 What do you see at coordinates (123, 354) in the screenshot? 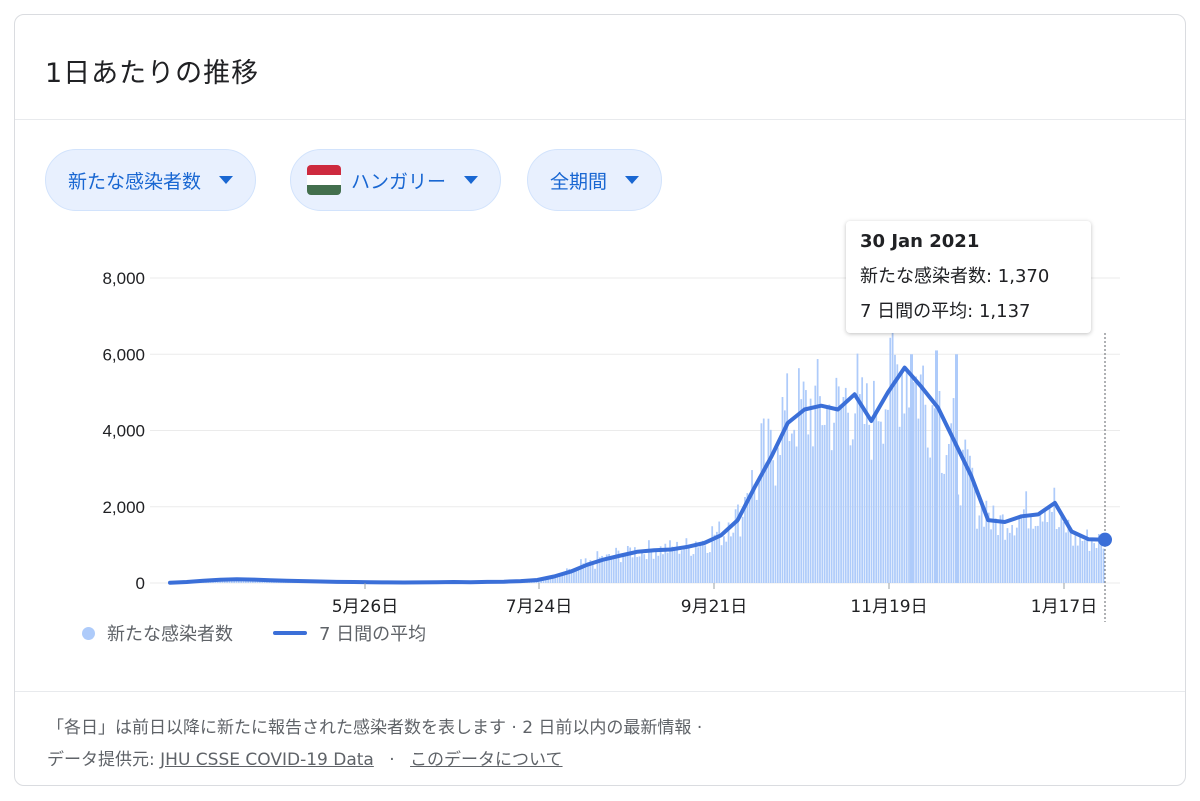
I see `y-tick-label: 6,000` at bounding box center [123, 354].